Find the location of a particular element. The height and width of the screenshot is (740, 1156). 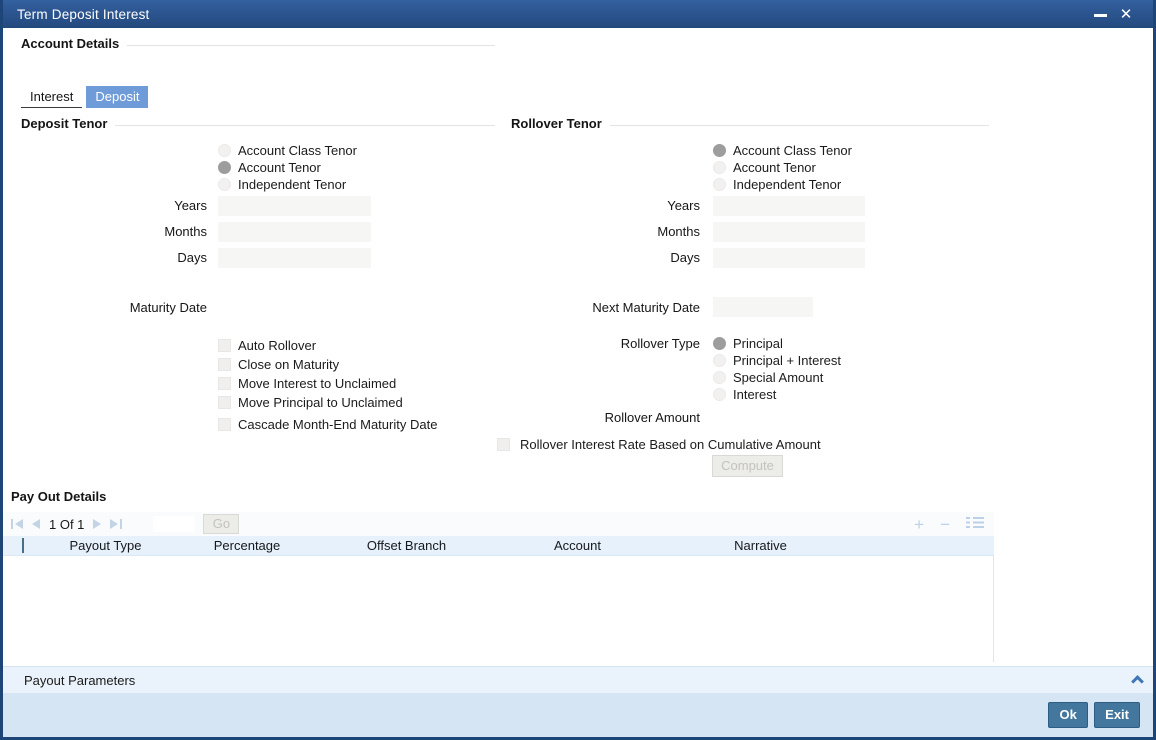

maturity-date-label: Maturity Date is located at coordinates (168, 307).